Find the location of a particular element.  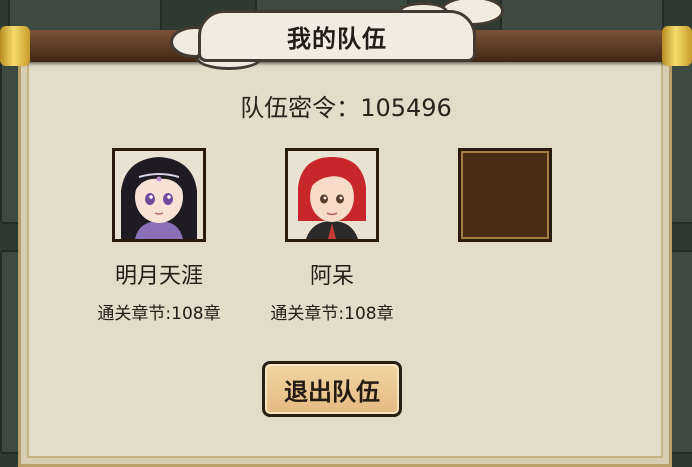

member-name: 阿呆 is located at coordinates (331, 276).